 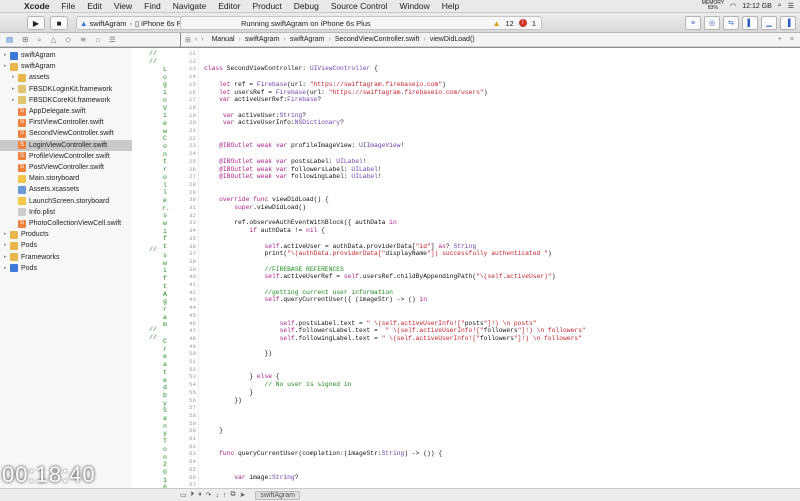 I want to click on menu-view: View, so click(x=123, y=6).